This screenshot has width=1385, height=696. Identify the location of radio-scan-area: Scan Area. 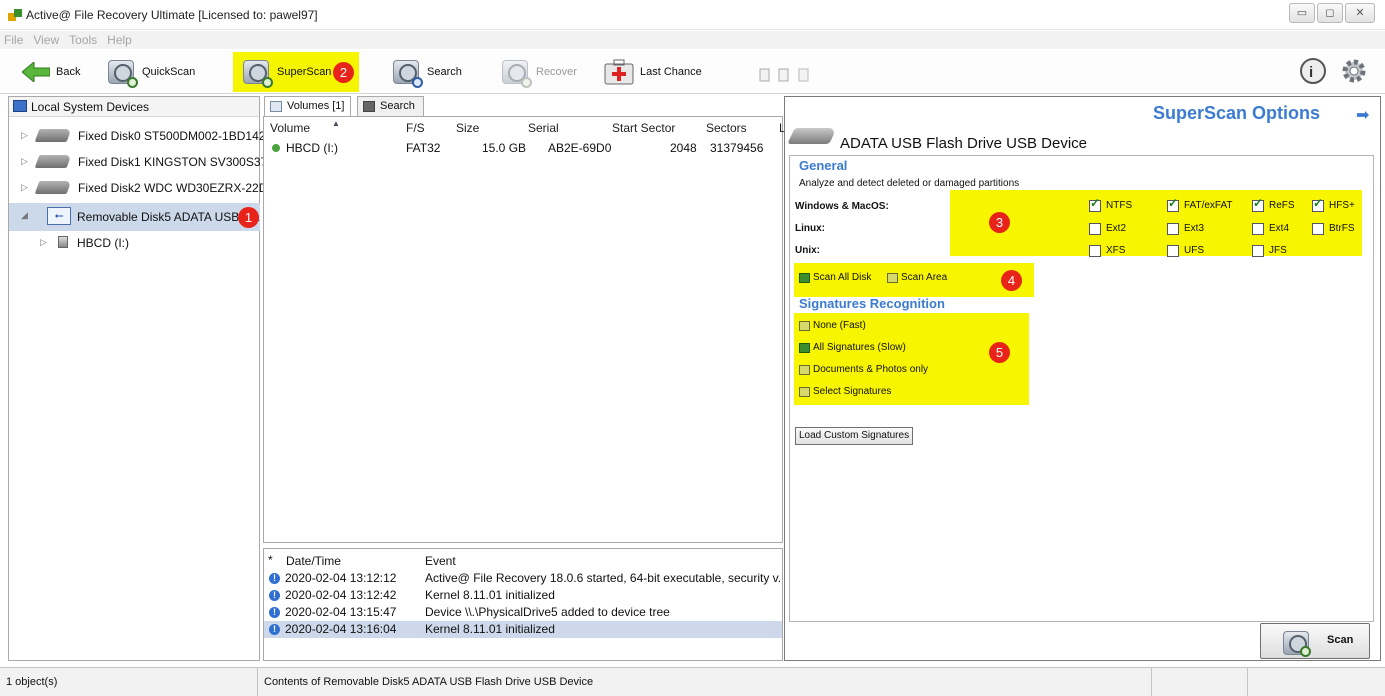
(917, 277).